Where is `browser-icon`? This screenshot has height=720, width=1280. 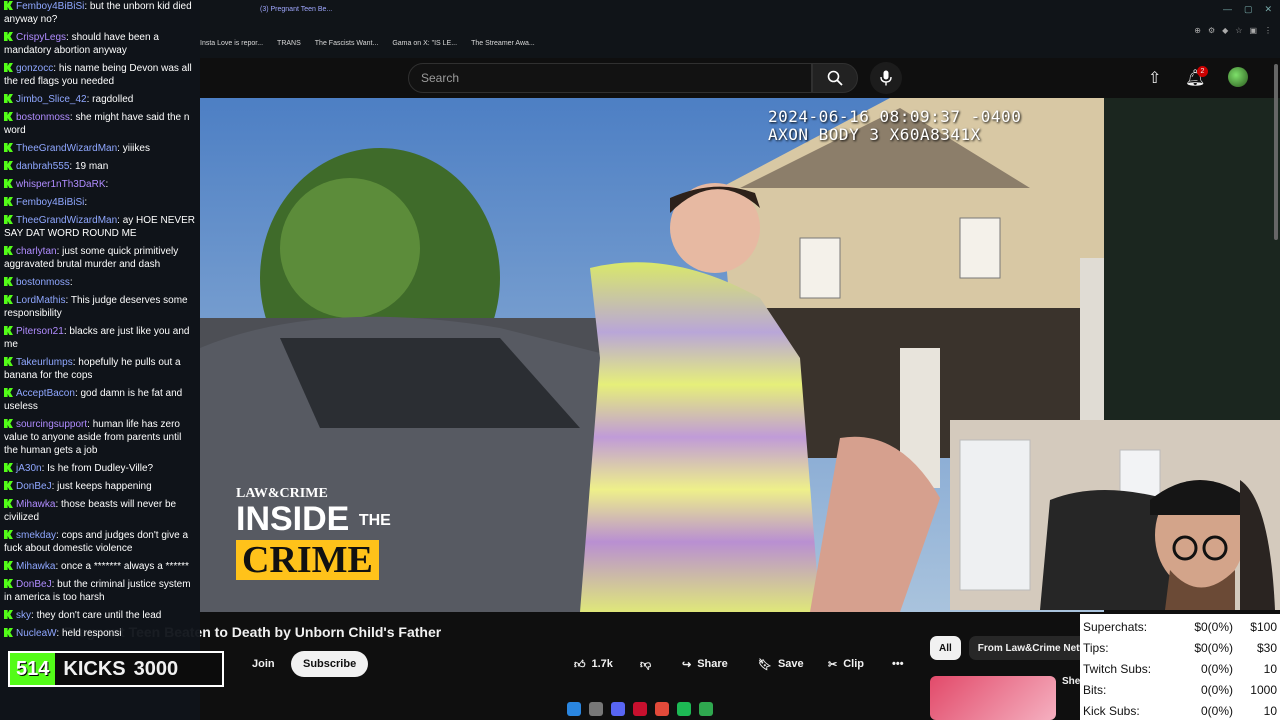 browser-icon is located at coordinates (640, 709).